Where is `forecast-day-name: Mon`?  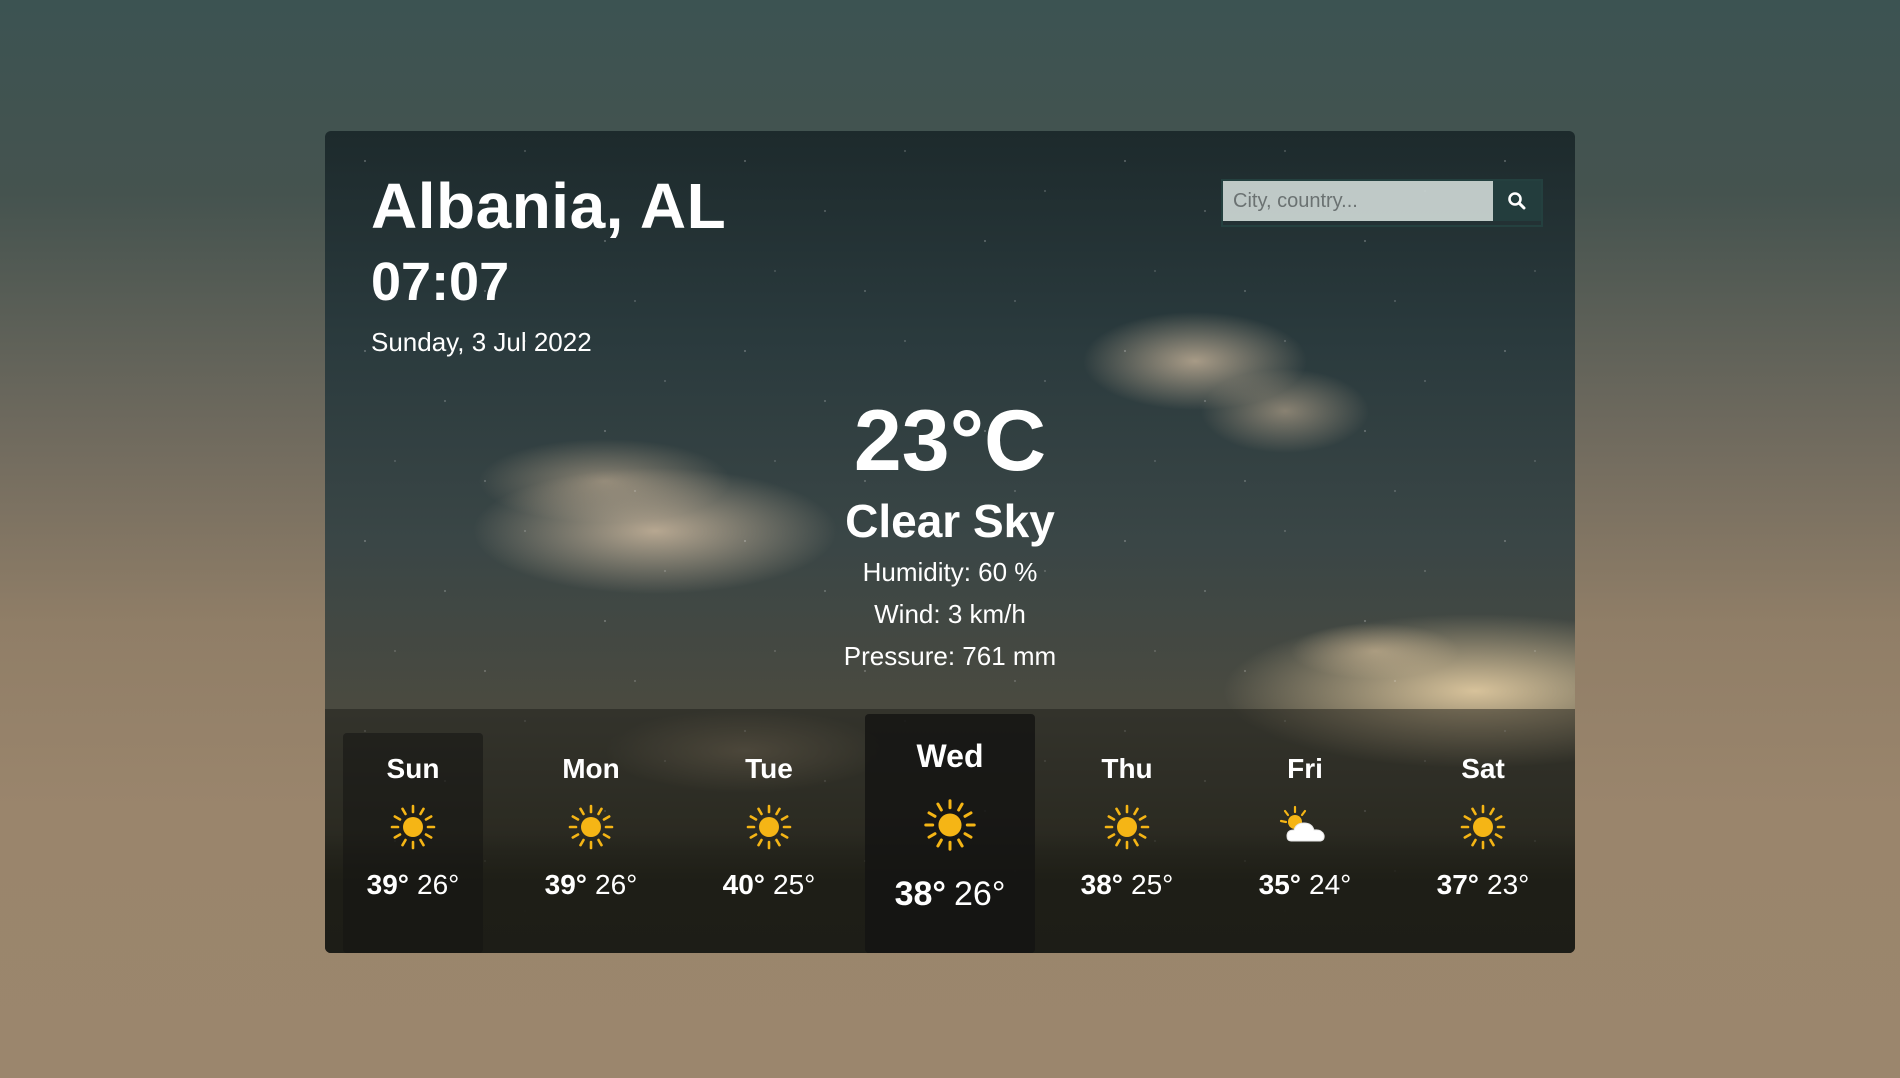
forecast-day-name: Mon is located at coordinates (591, 768).